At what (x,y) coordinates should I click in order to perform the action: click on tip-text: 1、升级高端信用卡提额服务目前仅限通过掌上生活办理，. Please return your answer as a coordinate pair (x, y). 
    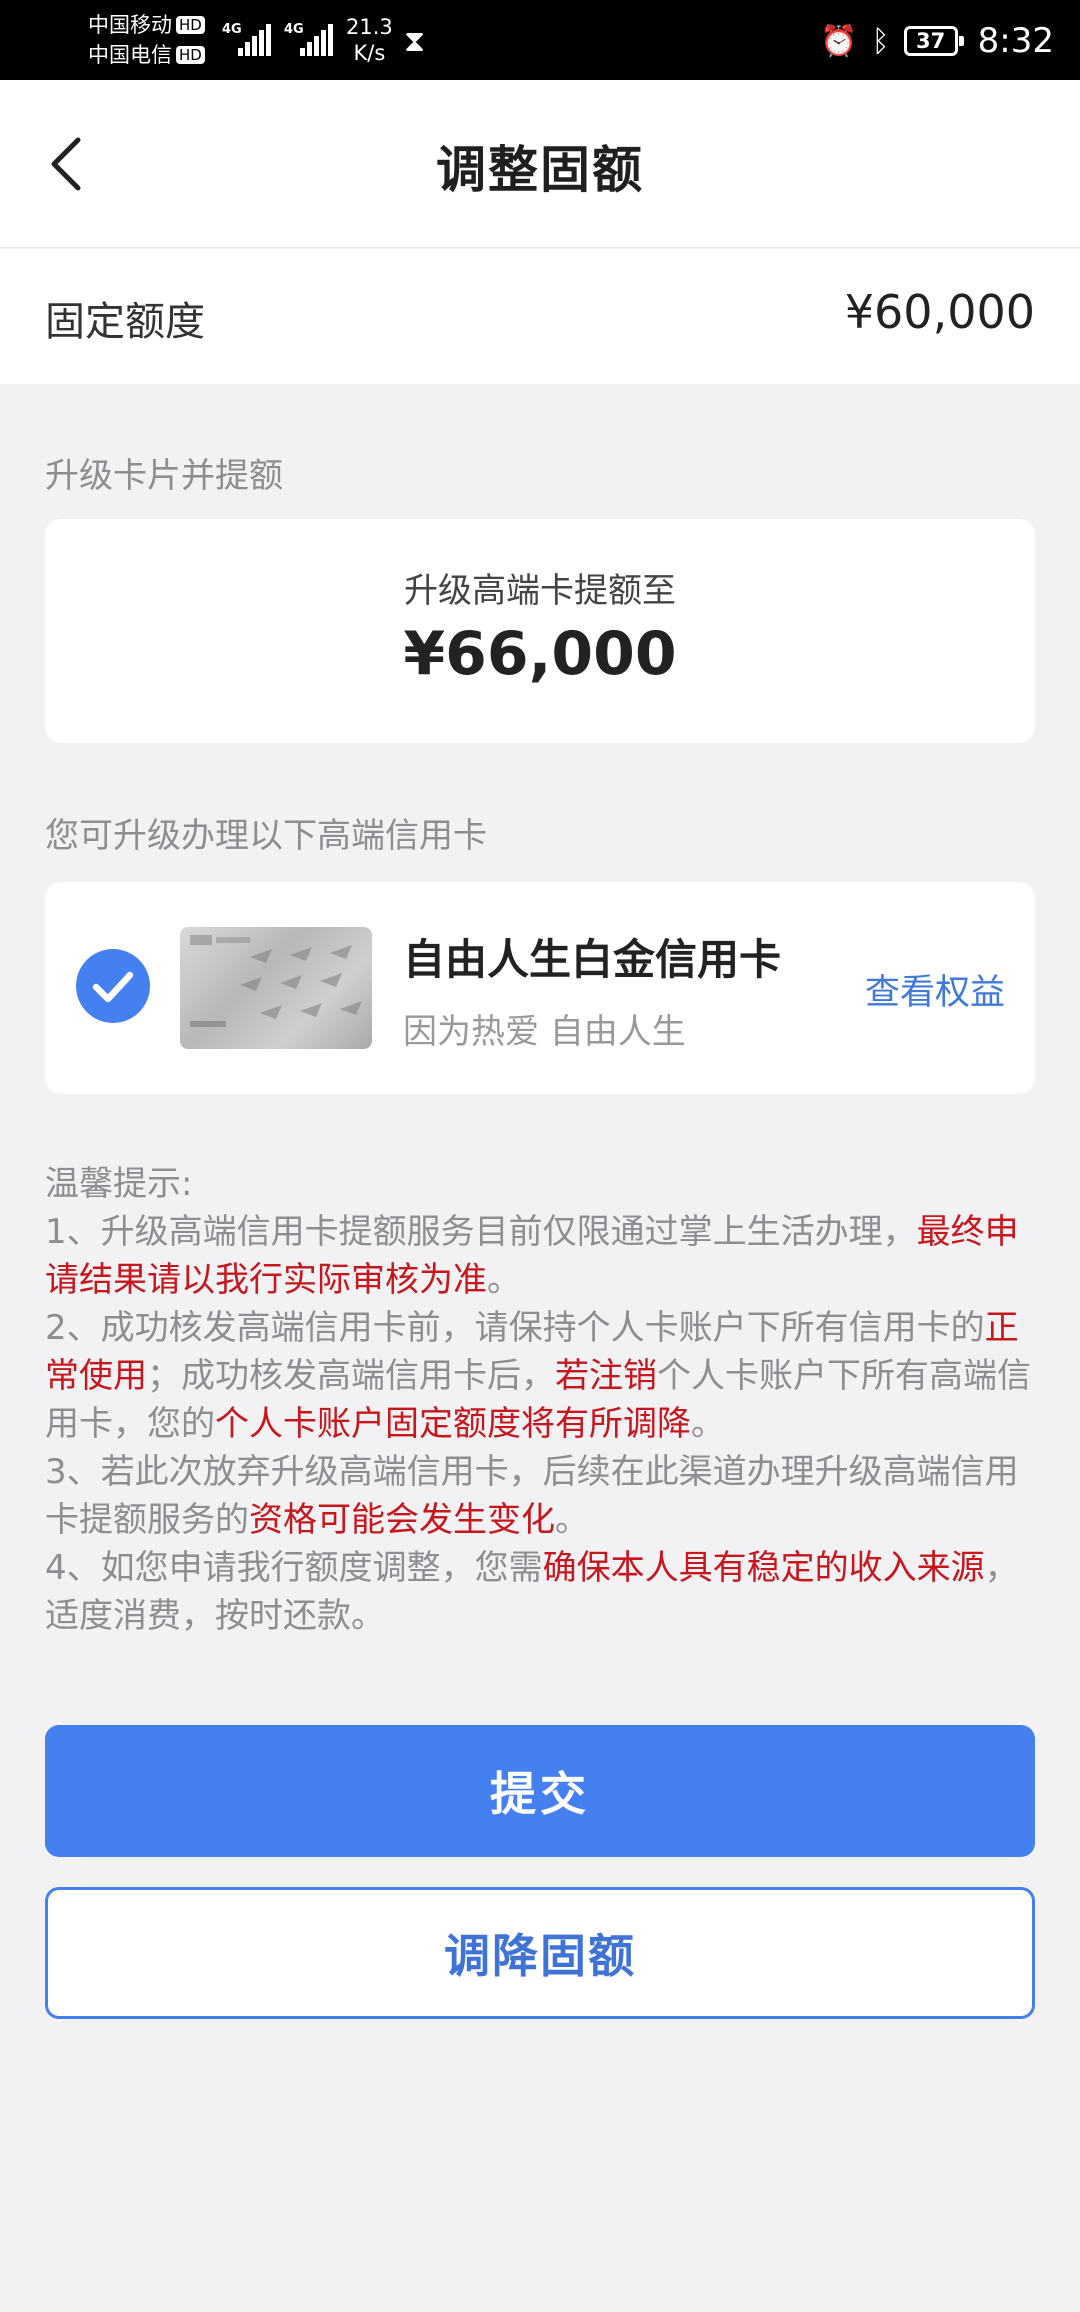
    Looking at the image, I should click on (481, 1232).